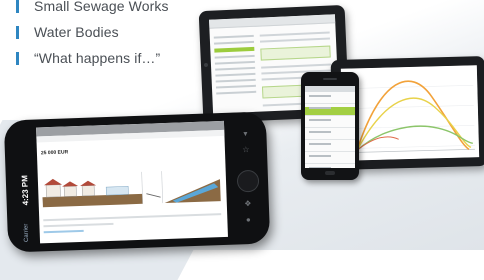 The height and width of the screenshot is (280, 484). I want to click on sewage-scene-illustration, so click(132, 188).